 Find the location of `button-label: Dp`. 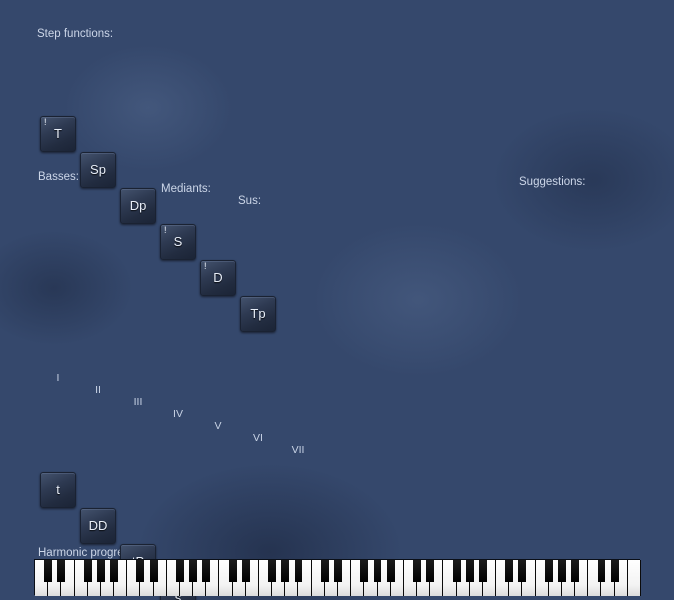

button-label: Dp is located at coordinates (138, 206).